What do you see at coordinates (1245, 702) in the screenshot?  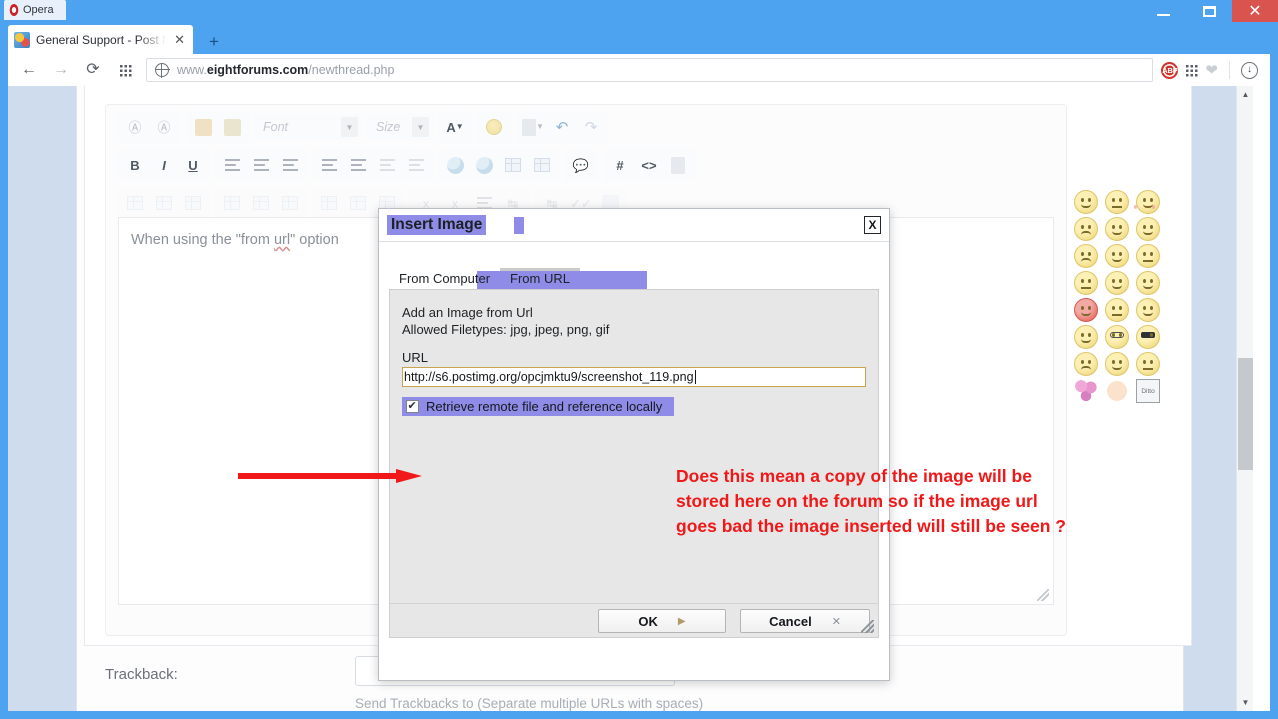 I see `scroll-down-icon: ▼` at bounding box center [1245, 702].